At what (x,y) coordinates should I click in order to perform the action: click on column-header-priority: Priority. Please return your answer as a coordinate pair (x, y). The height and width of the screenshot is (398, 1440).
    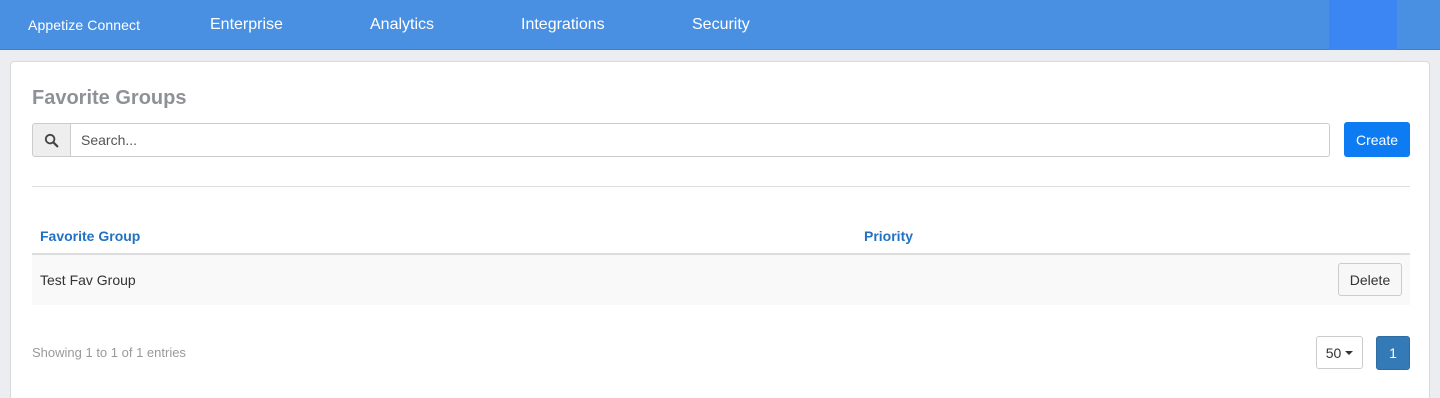
    Looking at the image, I should click on (888, 236).